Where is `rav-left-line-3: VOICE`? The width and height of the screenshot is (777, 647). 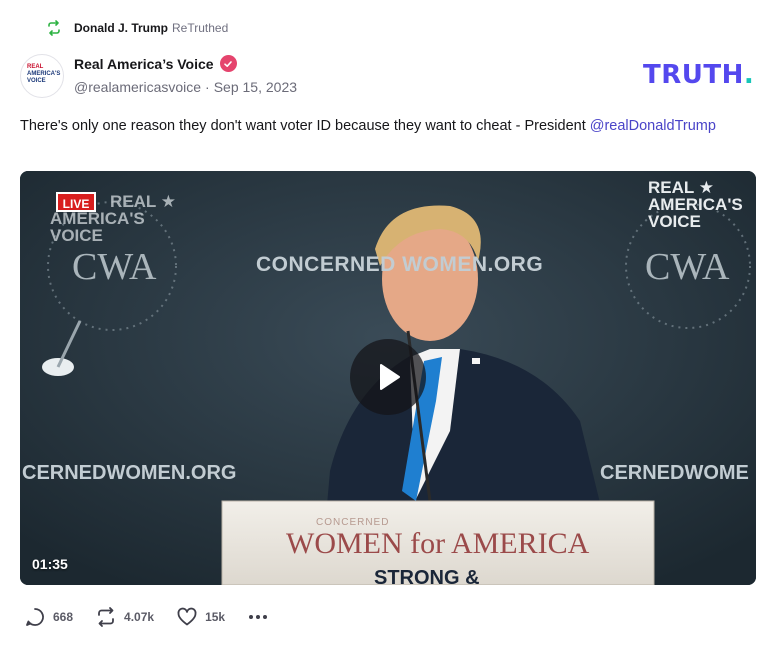
rav-left-line-3: VOICE is located at coordinates (76, 235).